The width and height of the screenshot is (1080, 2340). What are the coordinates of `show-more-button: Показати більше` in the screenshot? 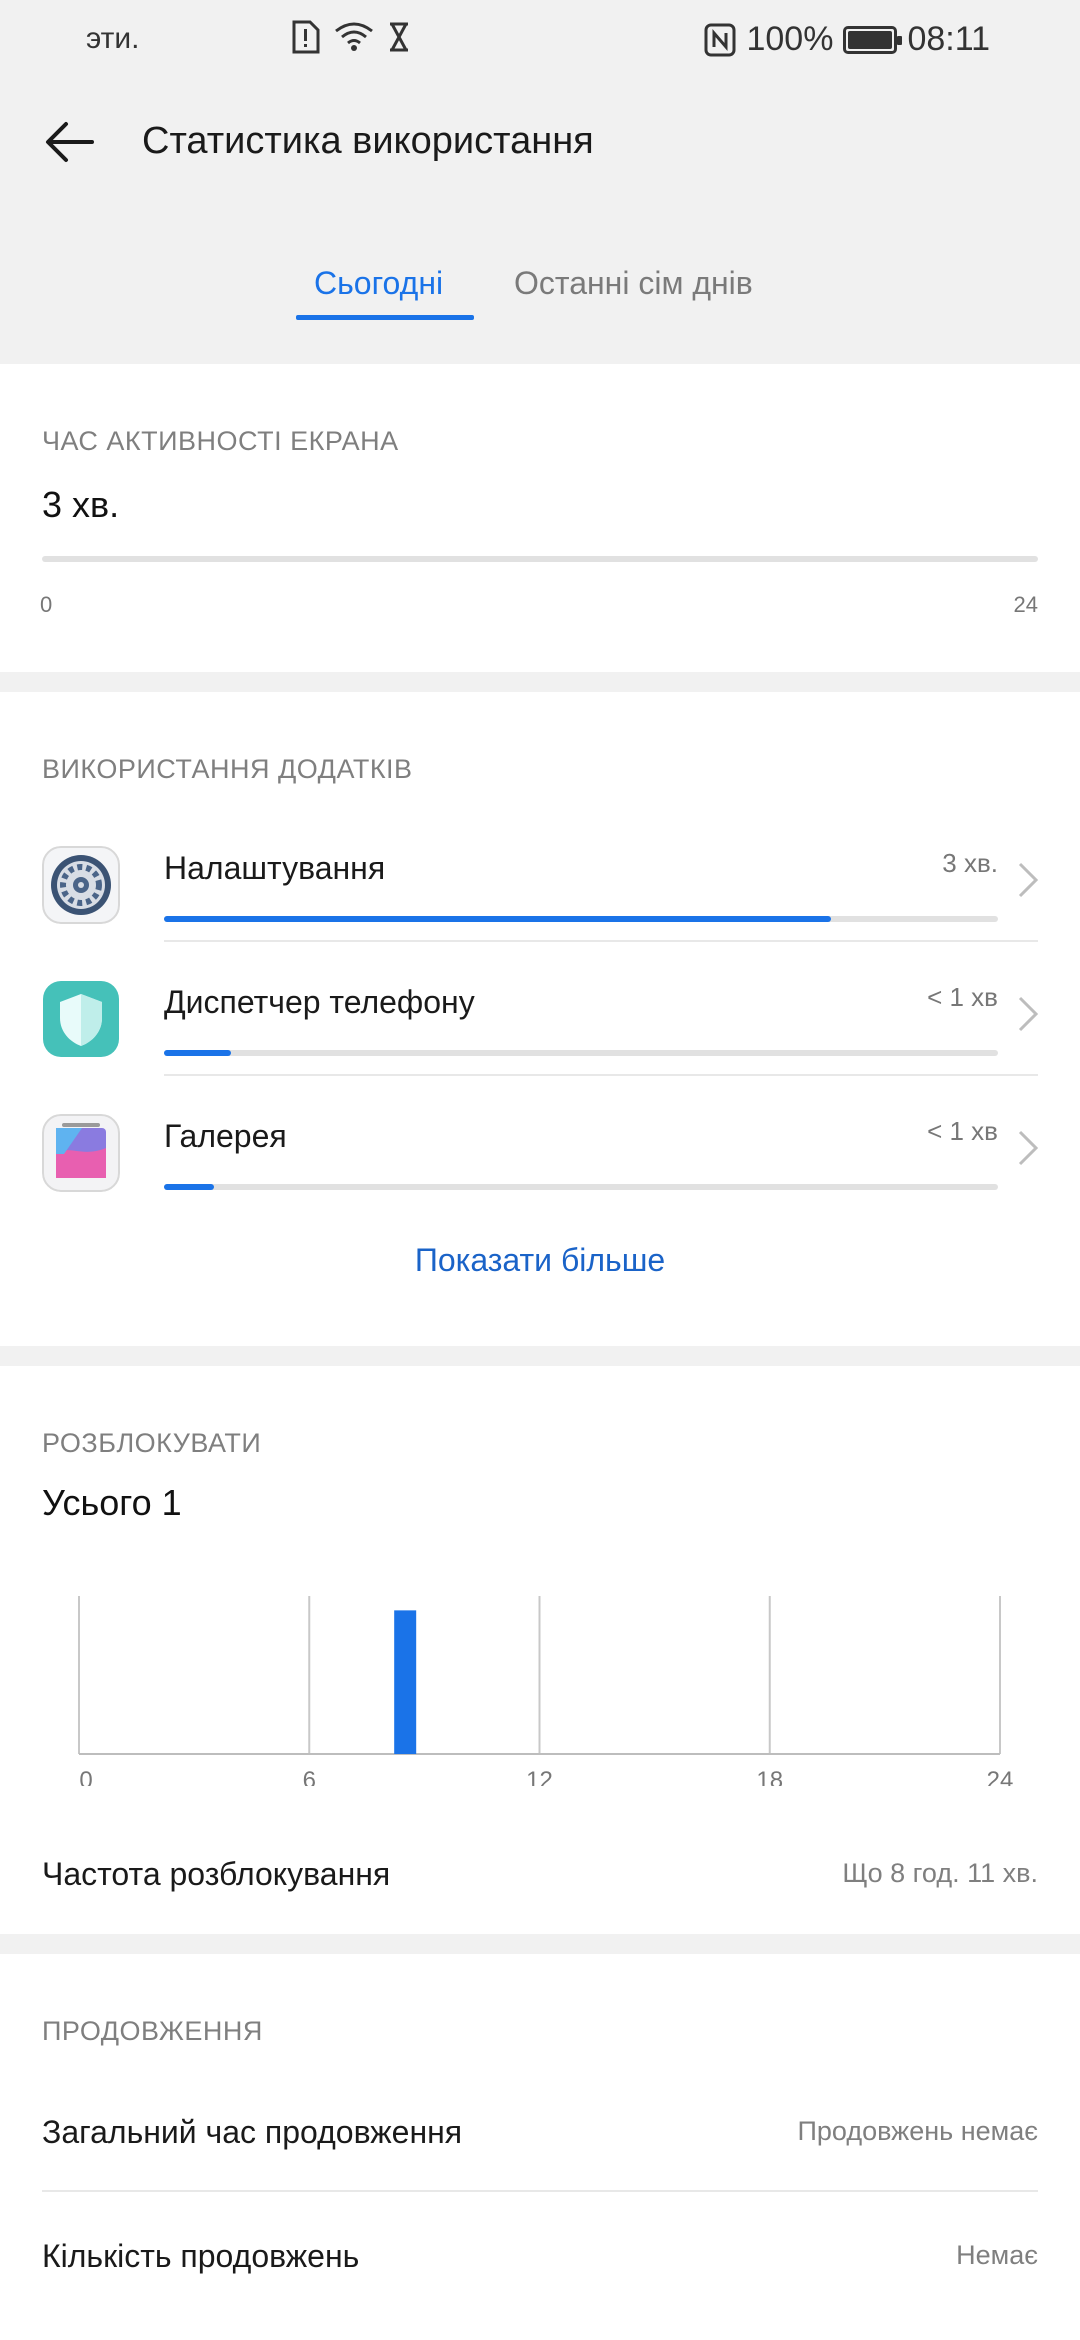 It's located at (540, 1260).